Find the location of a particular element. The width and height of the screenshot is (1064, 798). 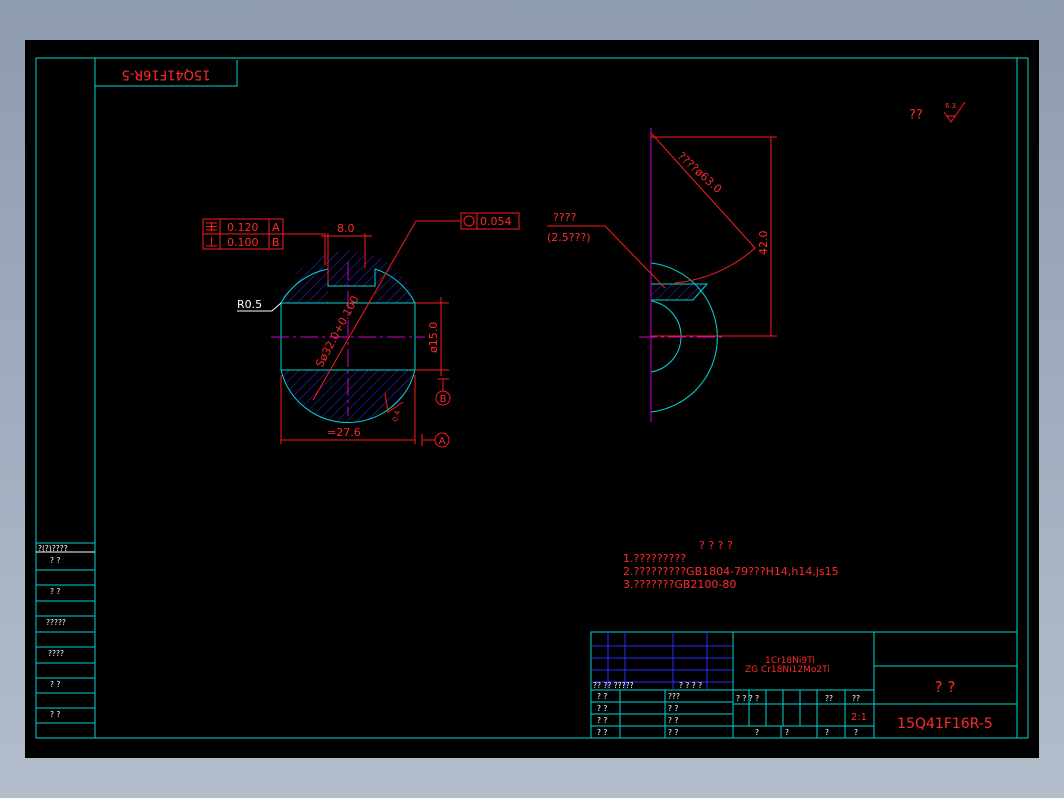

front-view is located at coordinates (348, 336).